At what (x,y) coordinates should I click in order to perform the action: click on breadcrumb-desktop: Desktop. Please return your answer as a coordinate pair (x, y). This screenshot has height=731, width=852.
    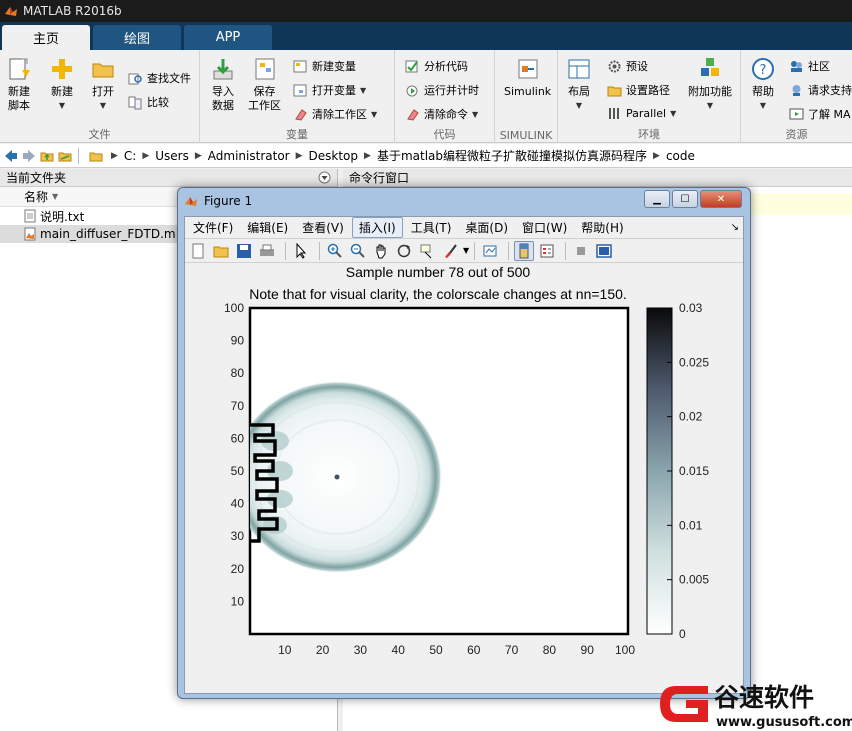
    Looking at the image, I should click on (334, 156).